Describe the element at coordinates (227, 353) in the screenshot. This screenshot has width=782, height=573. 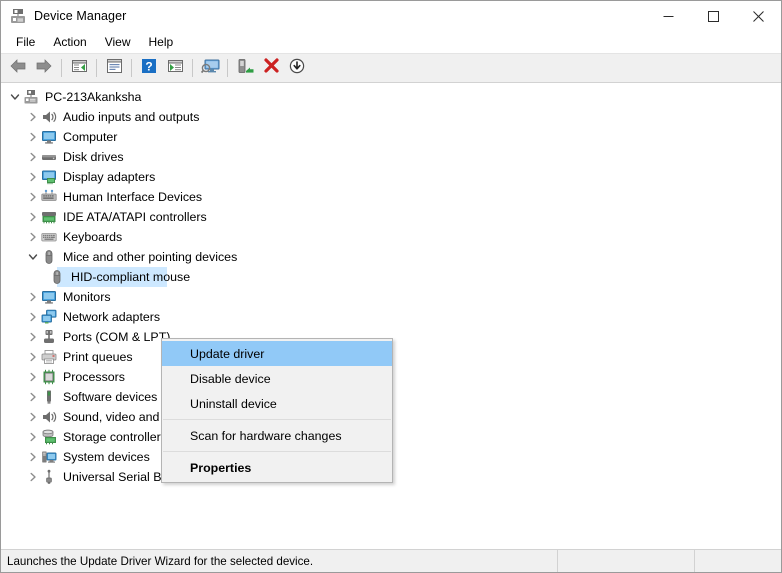
I see `context-menu-item-label: Update driver` at that location.